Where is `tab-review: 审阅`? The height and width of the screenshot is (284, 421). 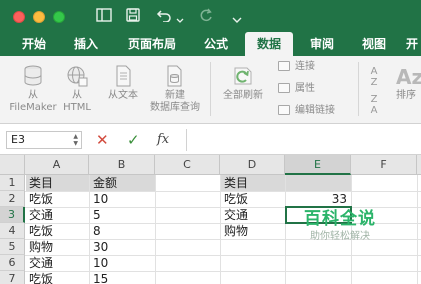
tab-review: 审阅 is located at coordinates (322, 44).